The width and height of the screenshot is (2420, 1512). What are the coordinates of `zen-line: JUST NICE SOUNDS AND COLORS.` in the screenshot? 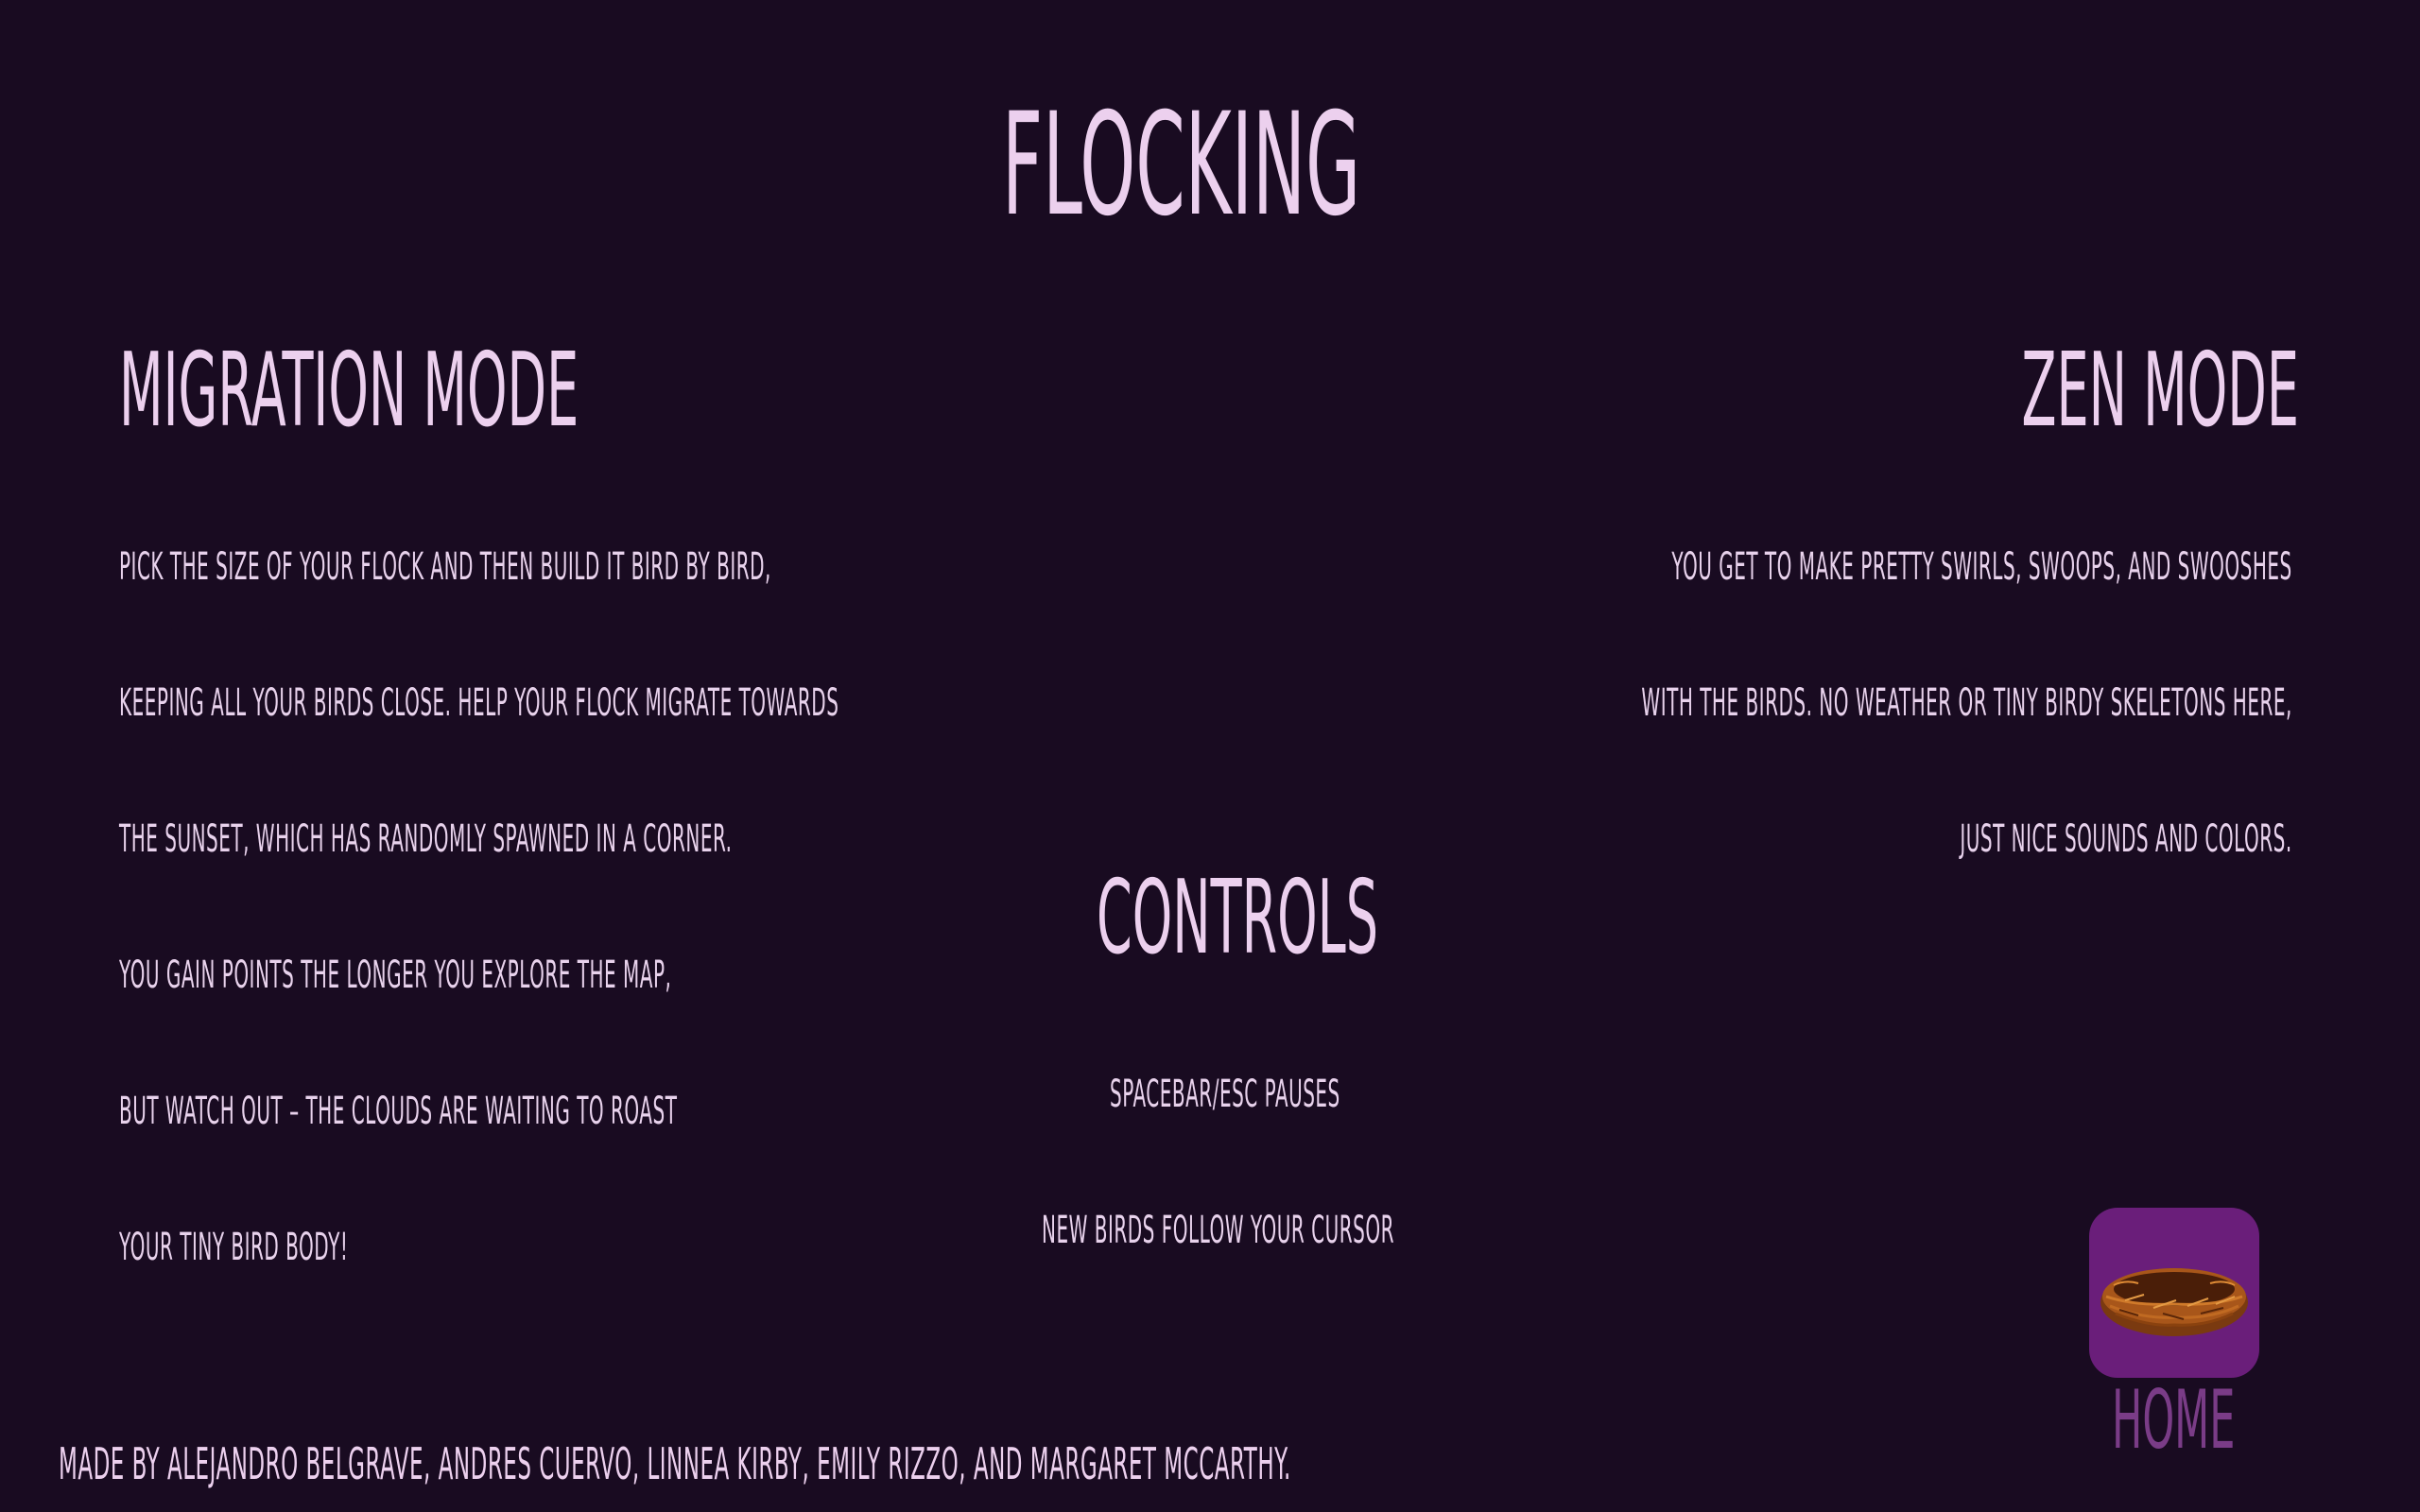 It's located at (2126, 839).